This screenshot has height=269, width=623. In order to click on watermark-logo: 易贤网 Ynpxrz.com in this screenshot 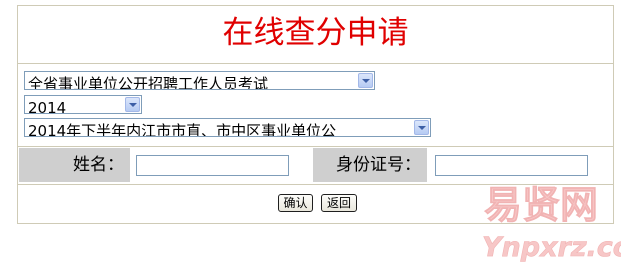, I will do `click(551, 223)`.